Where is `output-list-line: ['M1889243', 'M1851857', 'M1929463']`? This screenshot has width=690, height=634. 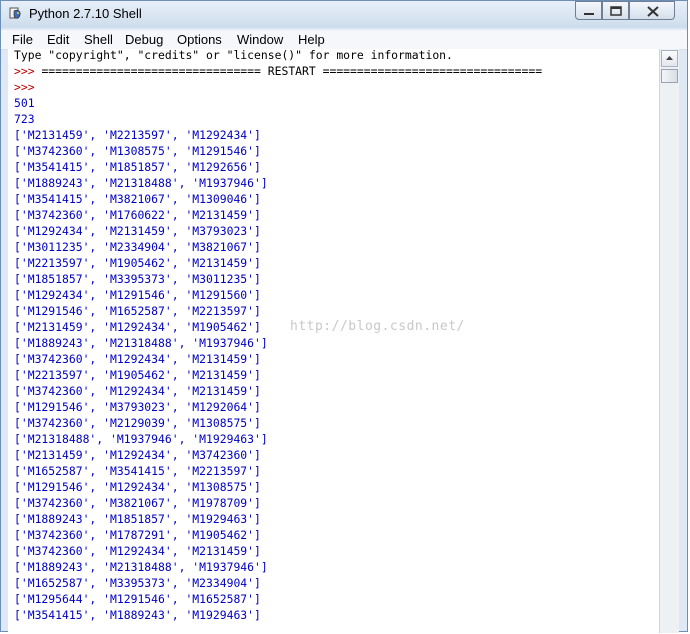
output-list-line: ['M1889243', 'M1851857', 'M1929463'] is located at coordinates (137, 519).